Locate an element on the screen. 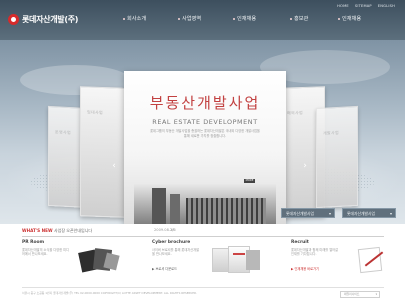 The image size is (405, 306). utility-sitemap-link: SITEMAP is located at coordinates (363, 6).